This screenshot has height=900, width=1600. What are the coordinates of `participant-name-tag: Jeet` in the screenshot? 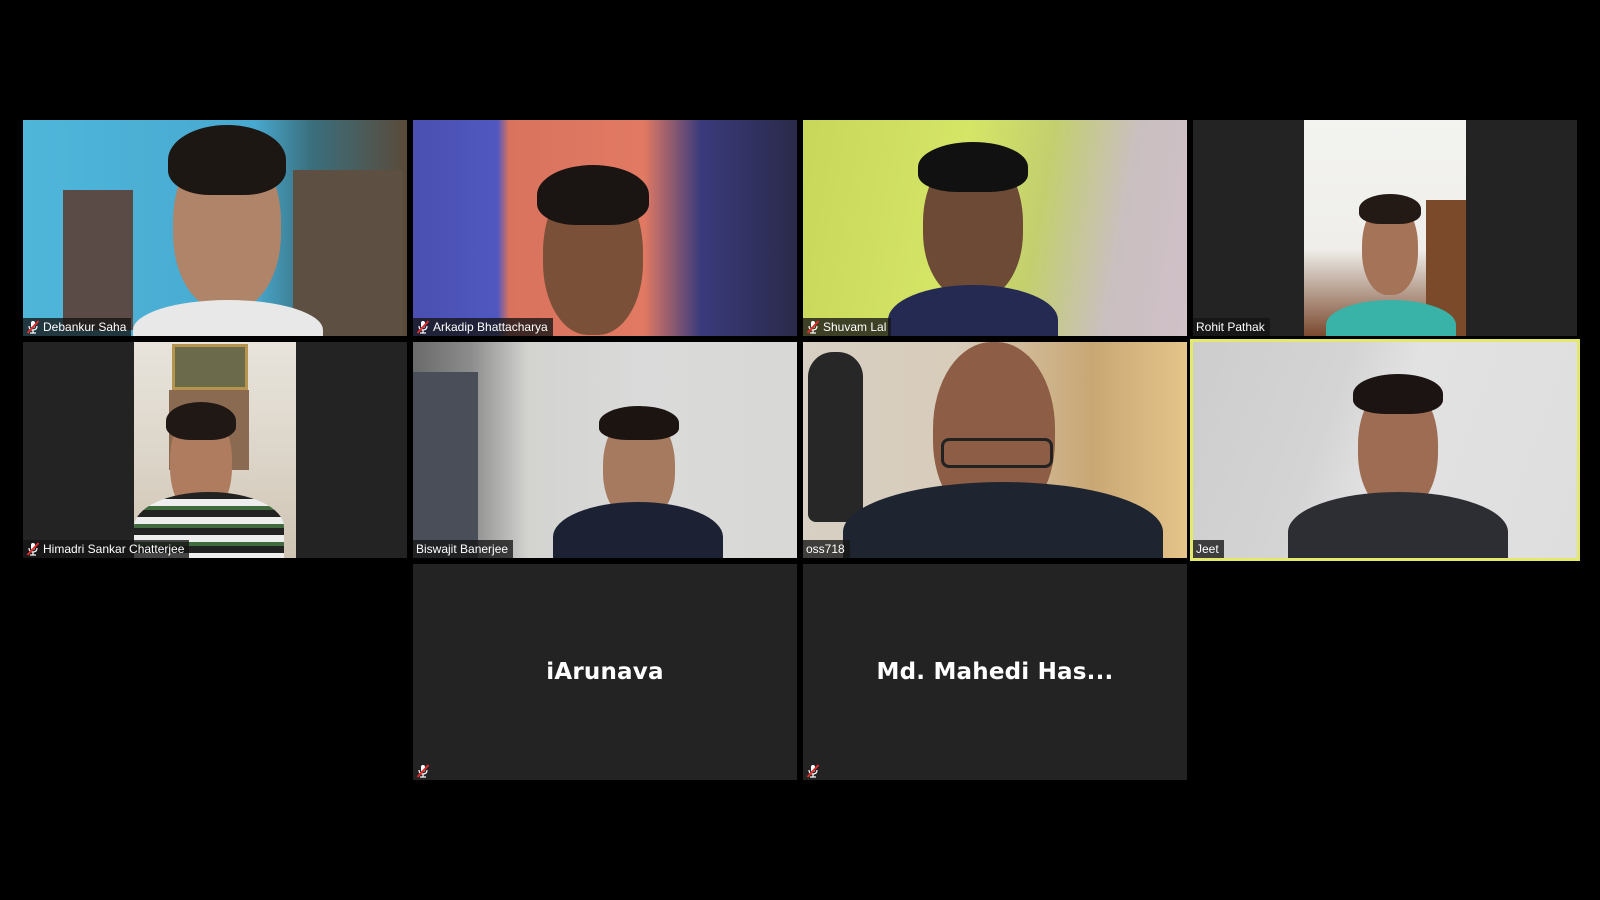 It's located at (1208, 549).